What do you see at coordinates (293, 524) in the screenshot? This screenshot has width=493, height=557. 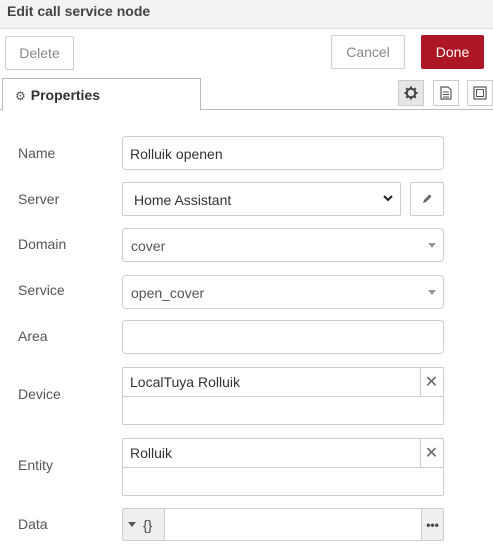 I see `data-input` at bounding box center [293, 524].